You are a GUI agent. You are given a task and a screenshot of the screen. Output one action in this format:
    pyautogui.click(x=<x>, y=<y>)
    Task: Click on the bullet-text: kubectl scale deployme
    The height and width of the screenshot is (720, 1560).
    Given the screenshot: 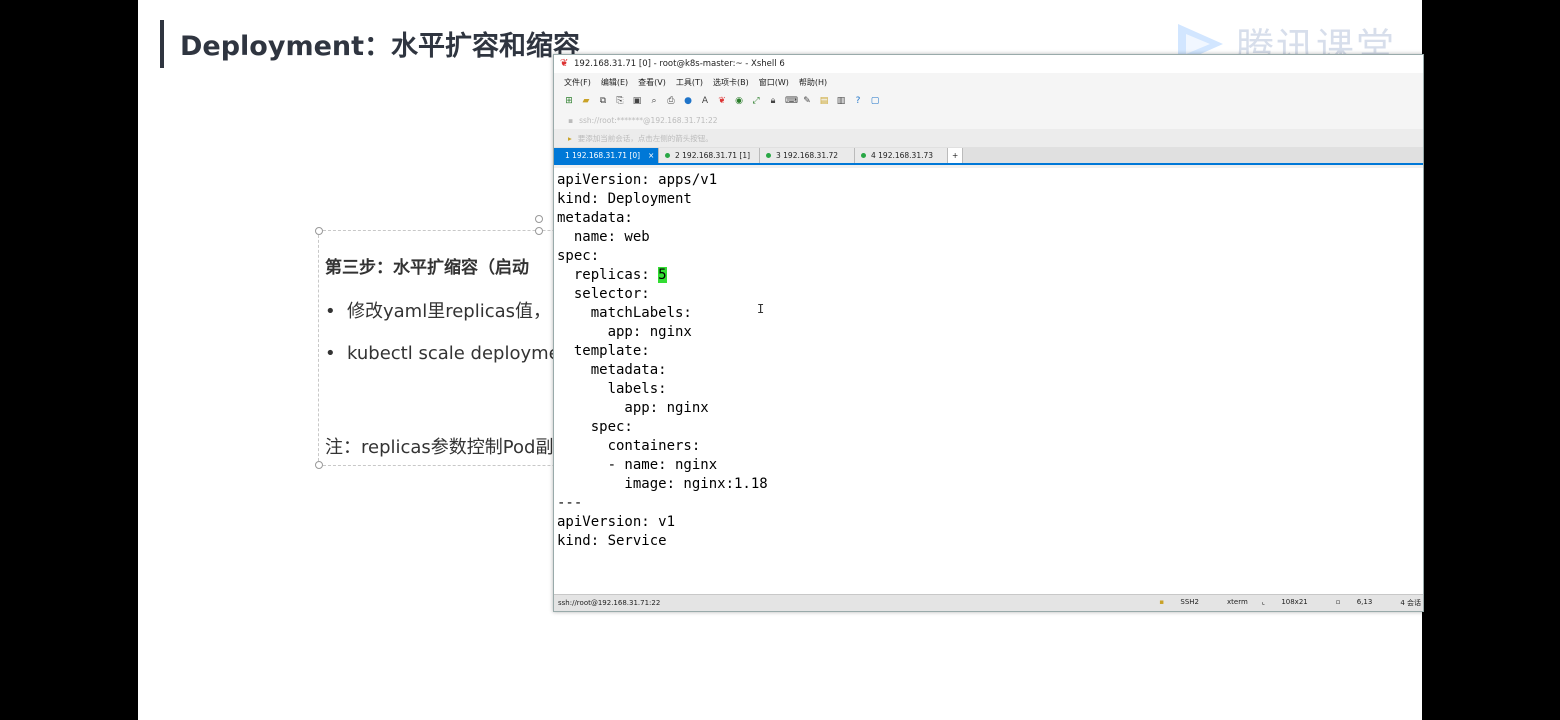 What is the action you would take?
    pyautogui.click(x=453, y=353)
    